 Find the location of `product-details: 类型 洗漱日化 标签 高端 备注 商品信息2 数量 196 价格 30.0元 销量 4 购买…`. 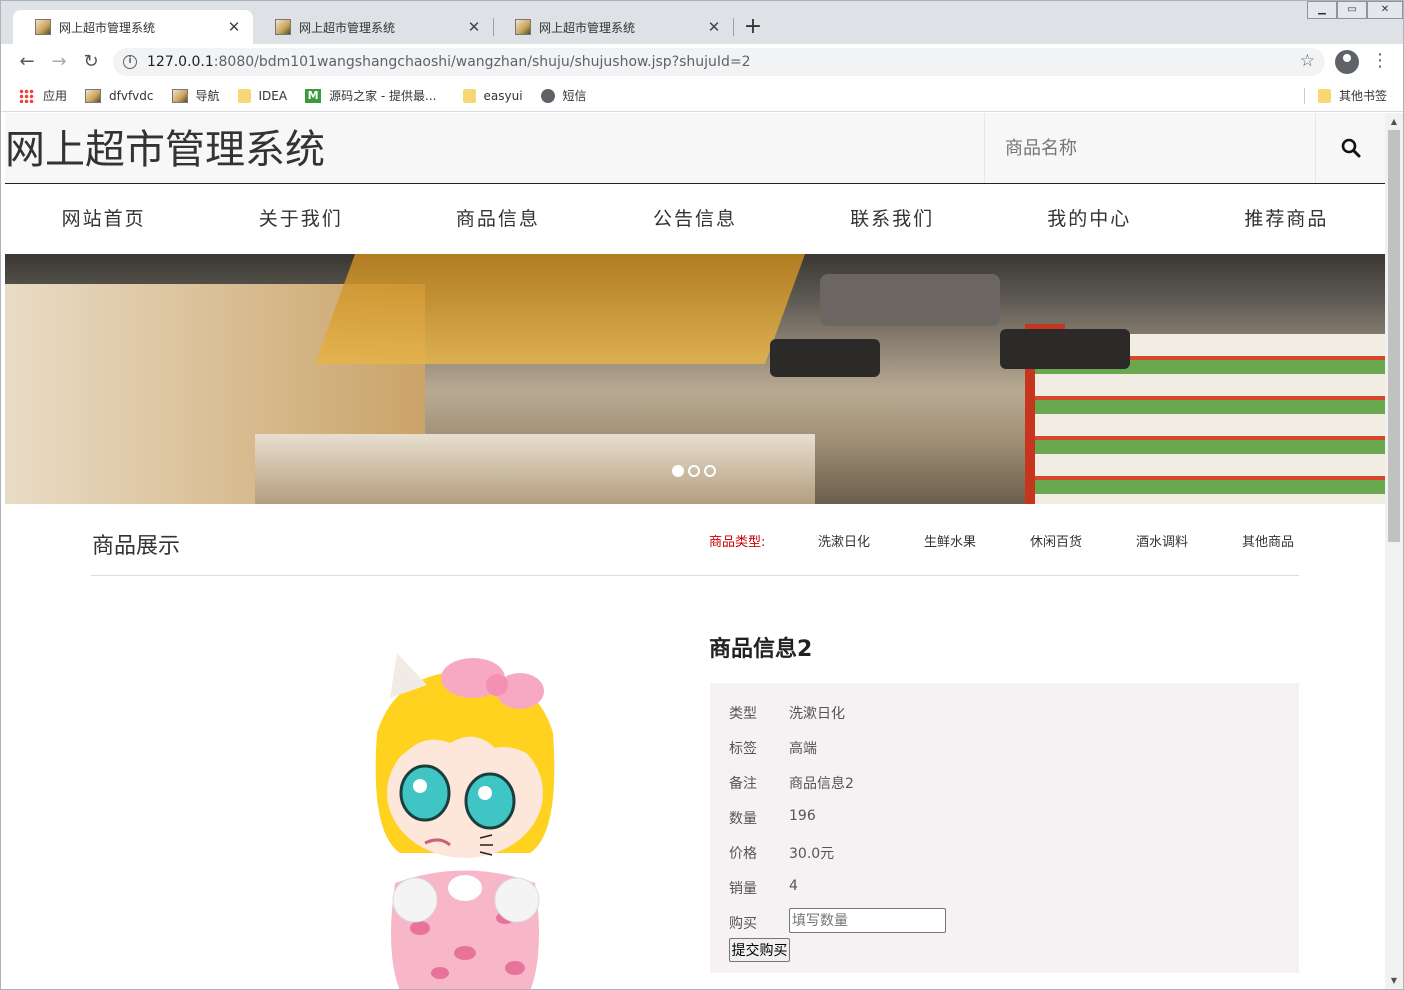

product-details: 类型 洗漱日化 标签 高端 备注 商品信息2 数量 196 价格 30.0元 销量 4 购买… is located at coordinates (1004, 828).